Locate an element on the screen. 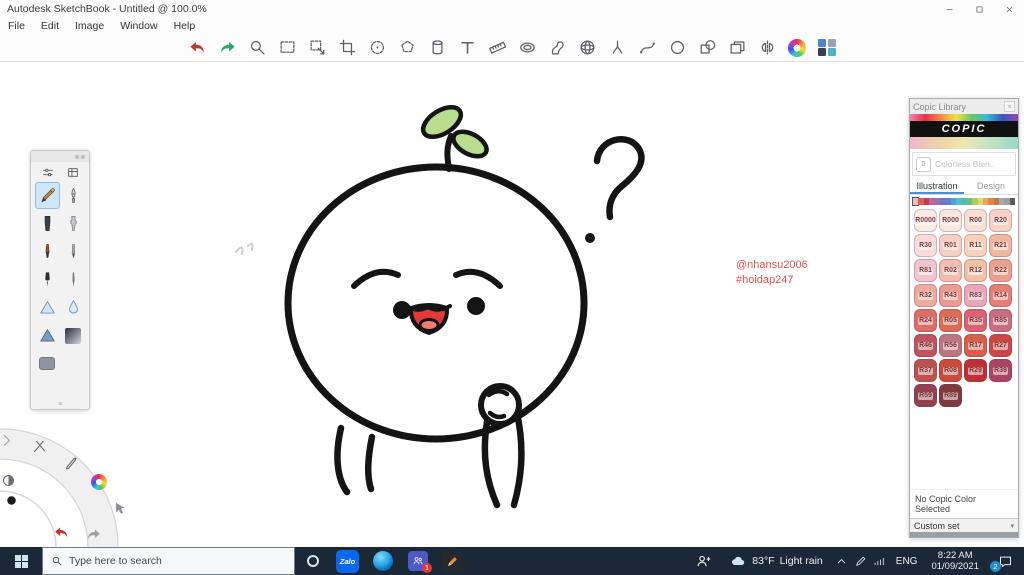 The height and width of the screenshot is (575, 1024). copic-swatch-R89: R89 is located at coordinates (950, 395).